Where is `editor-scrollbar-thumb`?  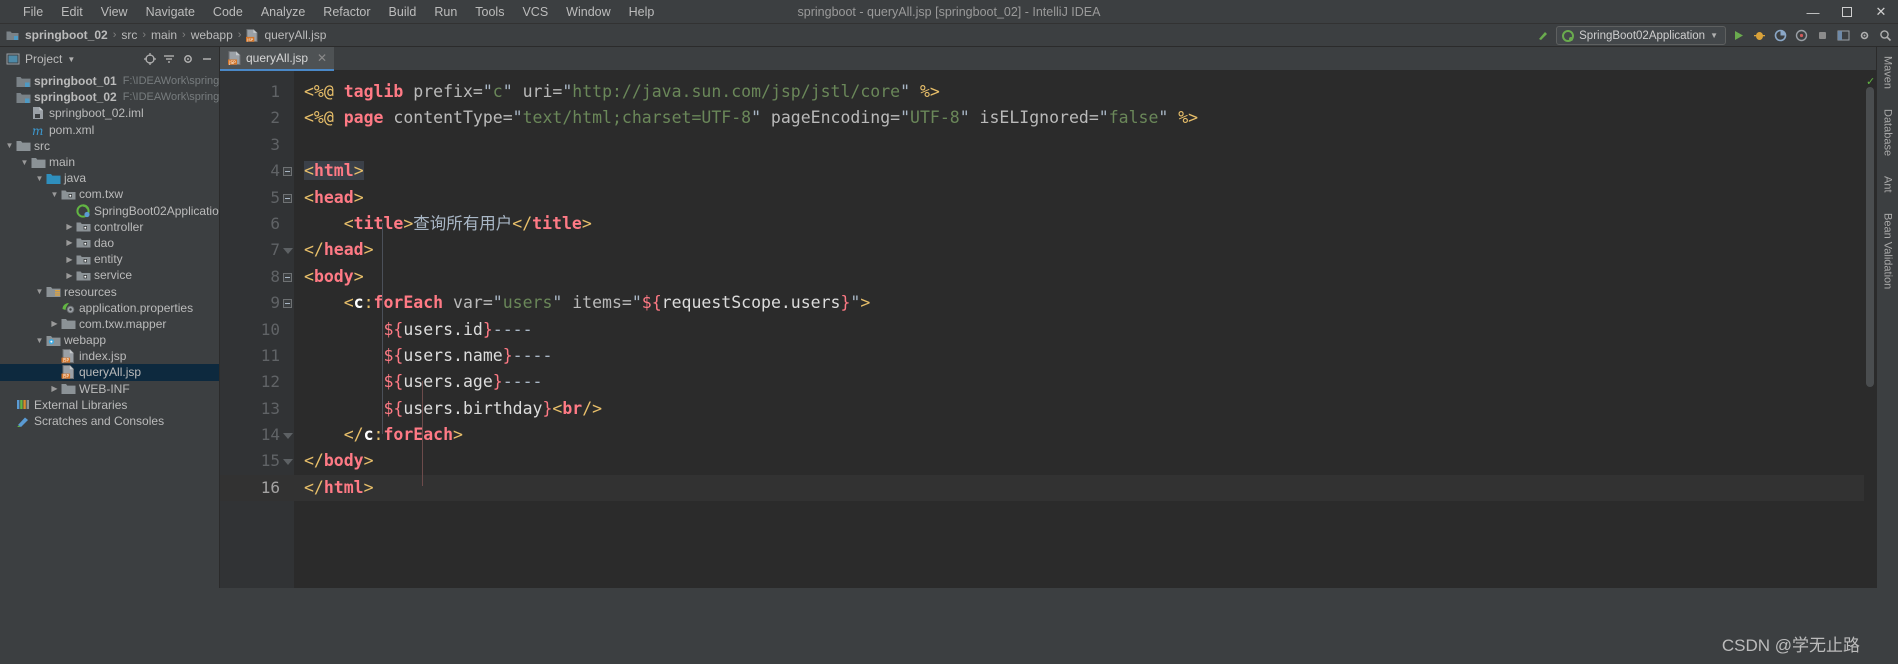
editor-scrollbar-thumb is located at coordinates (1870, 237).